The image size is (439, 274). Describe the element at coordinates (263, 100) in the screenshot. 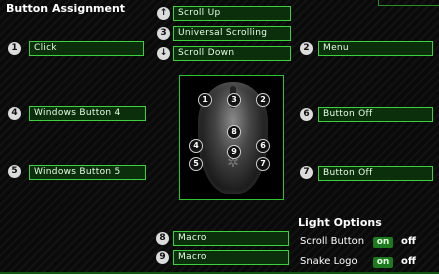

I see `mouse-marker-2: 2` at that location.